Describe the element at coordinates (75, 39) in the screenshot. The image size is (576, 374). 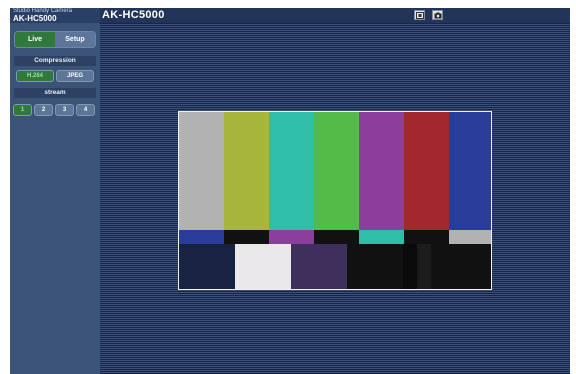
I see `tab-setup: Setup` at that location.